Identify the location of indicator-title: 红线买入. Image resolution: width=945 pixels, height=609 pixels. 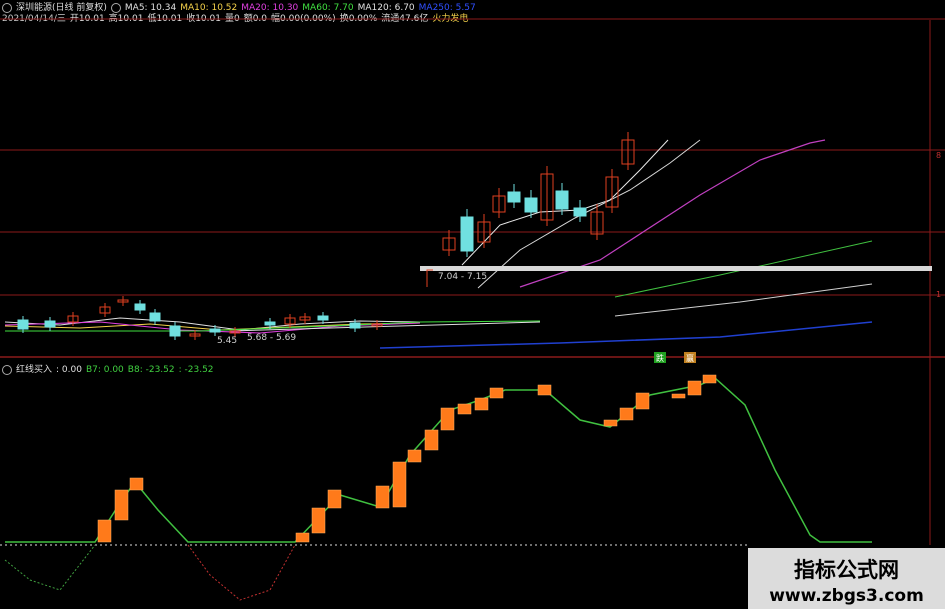
(34, 370).